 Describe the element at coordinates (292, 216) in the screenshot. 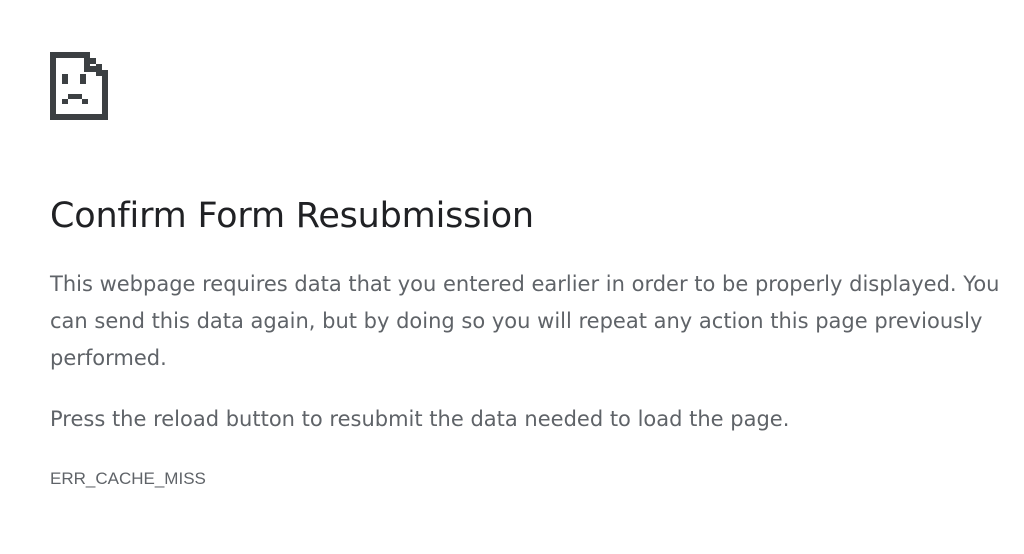

I see `page-title: Confirm Form Resubmission` at that location.